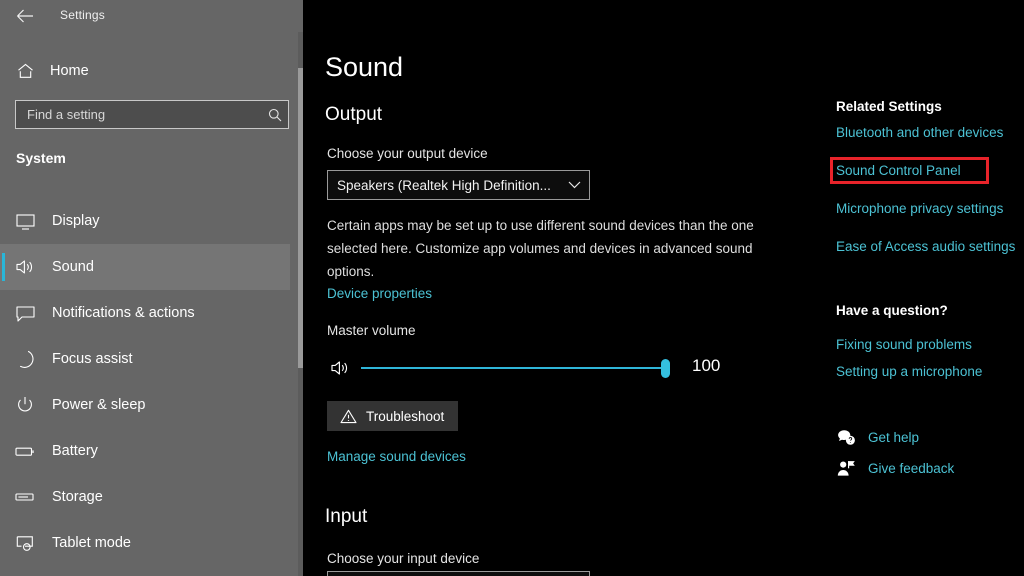  Describe the element at coordinates (75, 451) in the screenshot. I see `sidebar-item-label-battery: Battery` at that location.